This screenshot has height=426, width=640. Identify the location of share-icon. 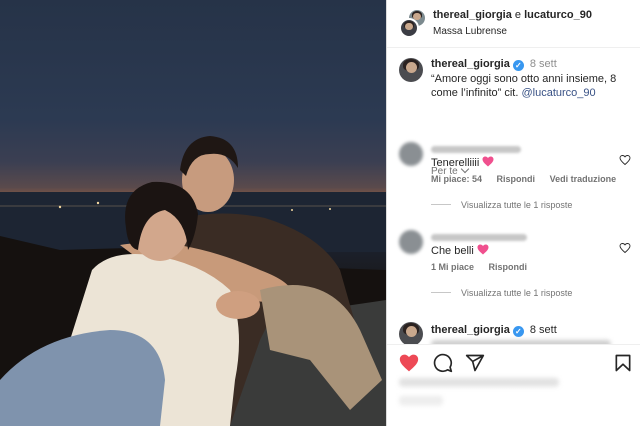
(475, 363).